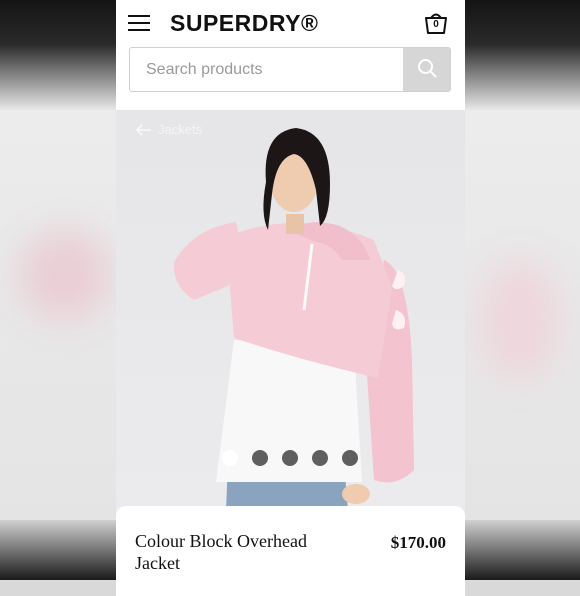 The image size is (580, 596). I want to click on breadcrumb-label: Jackets, so click(180, 129).